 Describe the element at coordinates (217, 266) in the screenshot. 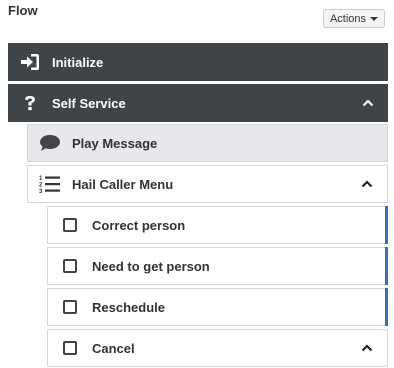

I see `menu-option-need-to-get-person: Need to get person` at that location.